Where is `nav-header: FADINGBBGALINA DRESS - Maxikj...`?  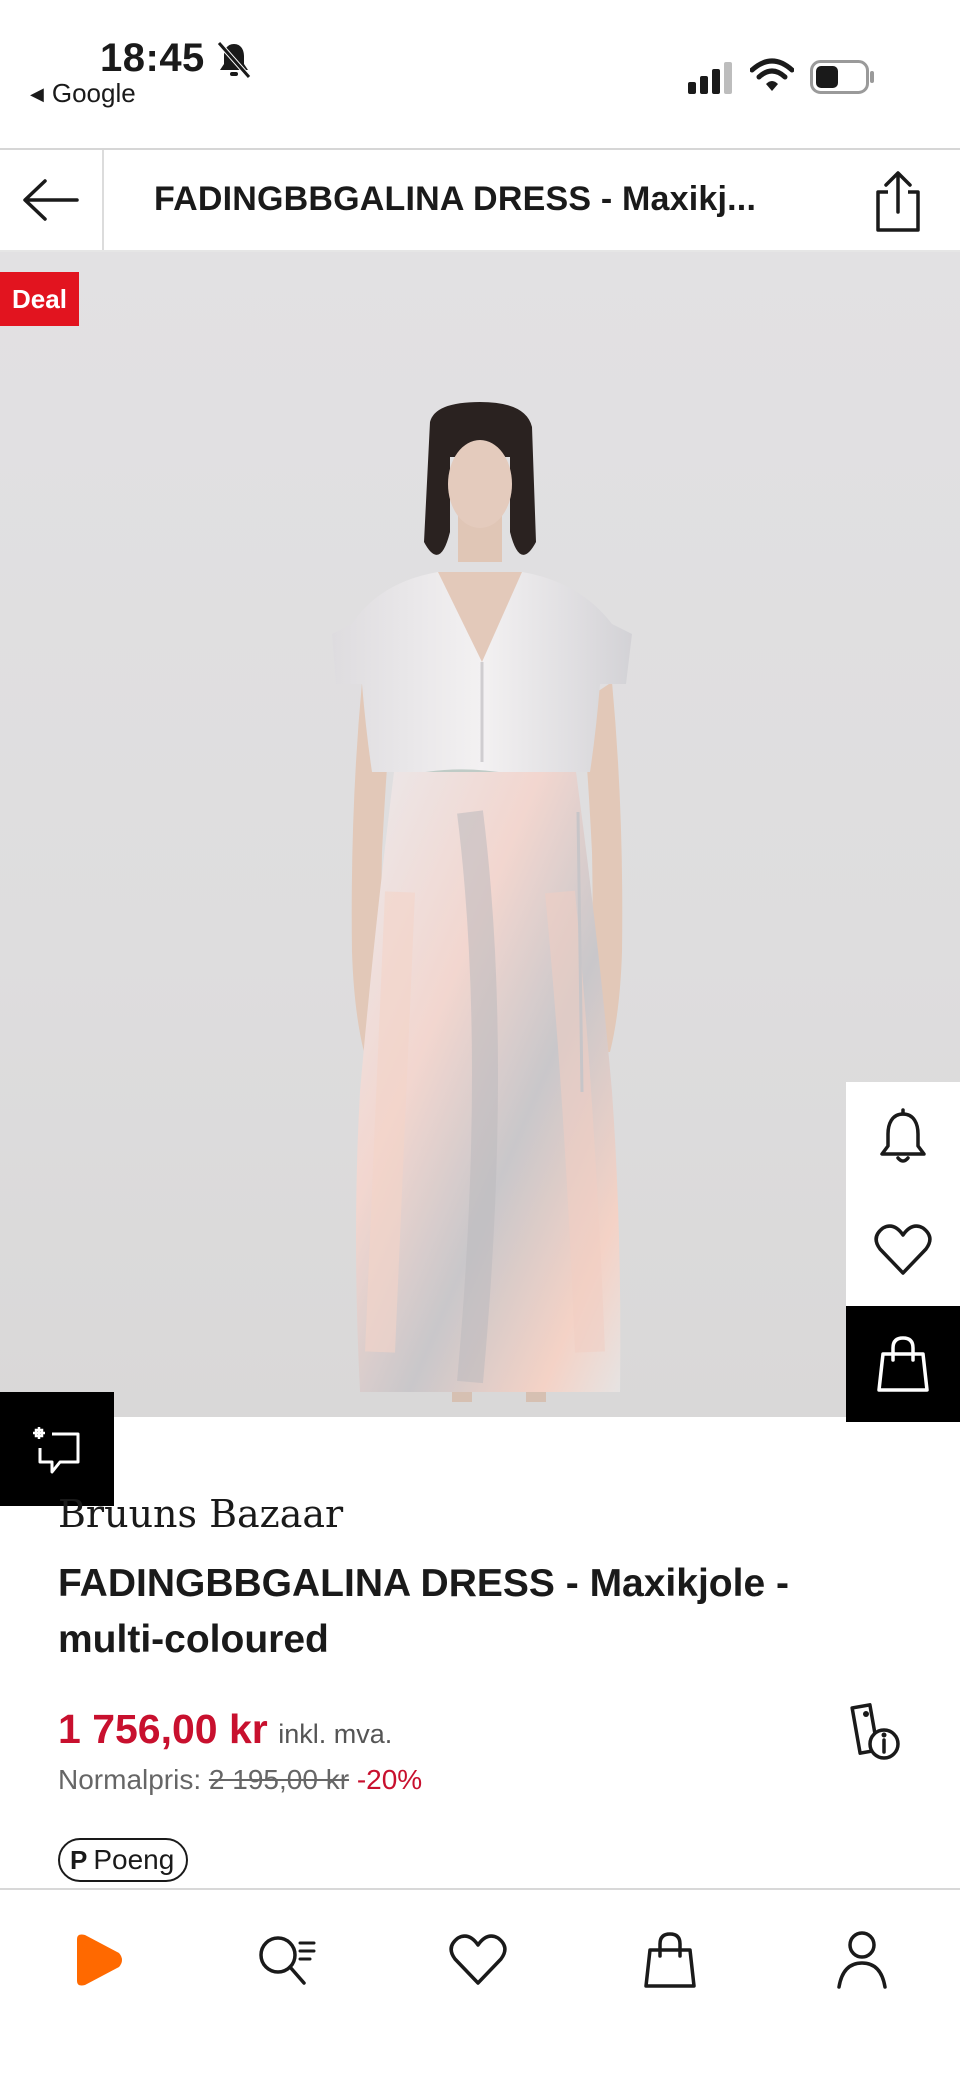
nav-header: FADINGBBGALINA DRESS - Maxikj... is located at coordinates (480, 200).